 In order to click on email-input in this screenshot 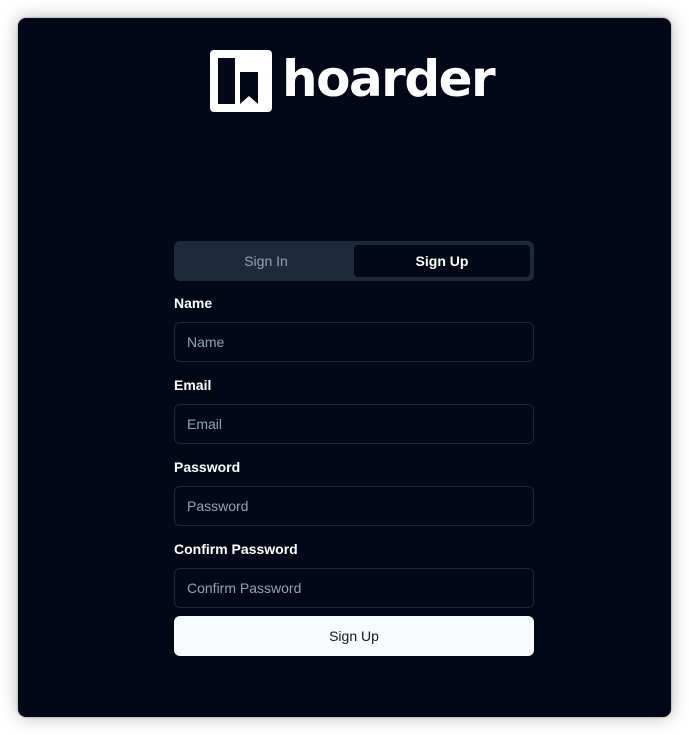, I will do `click(354, 424)`.